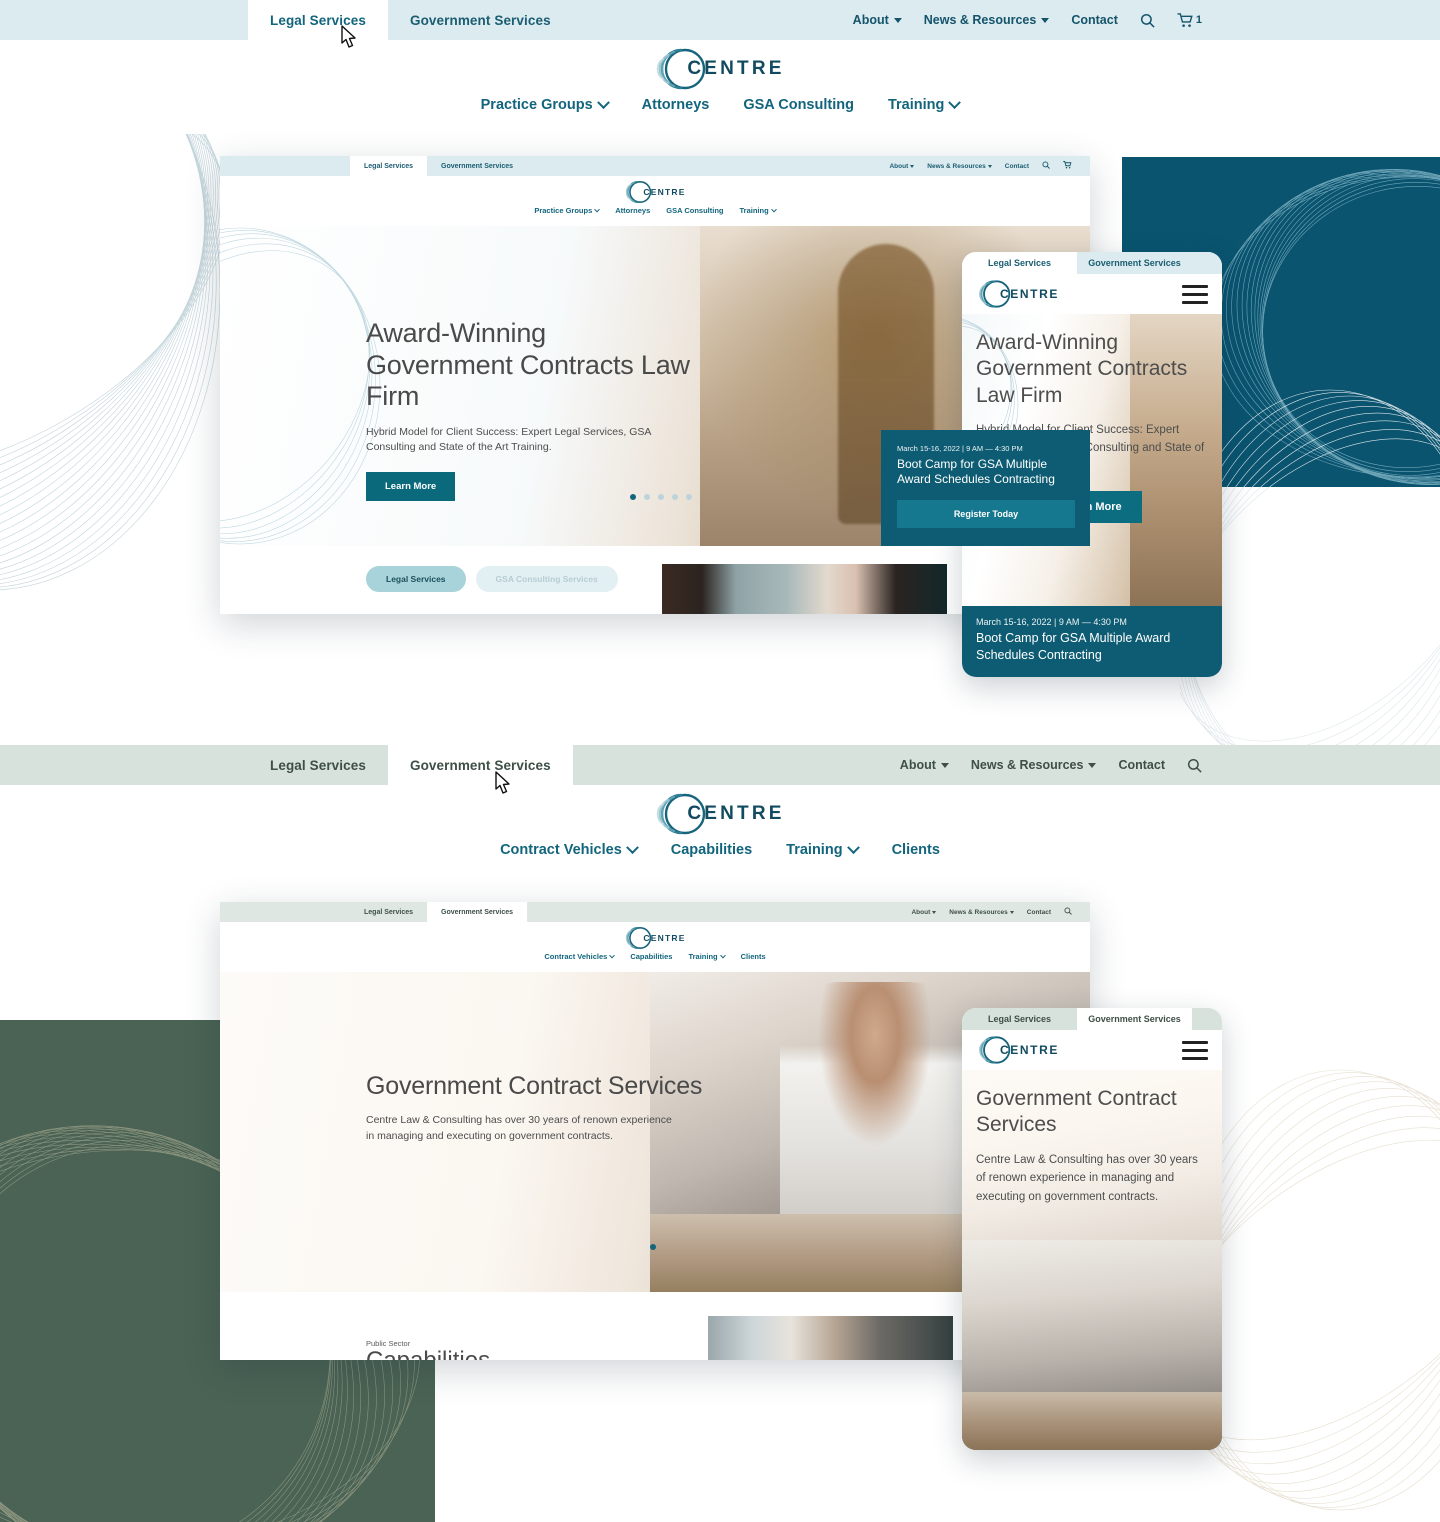  I want to click on nav-practice-groups: Practice Groups, so click(545, 104).